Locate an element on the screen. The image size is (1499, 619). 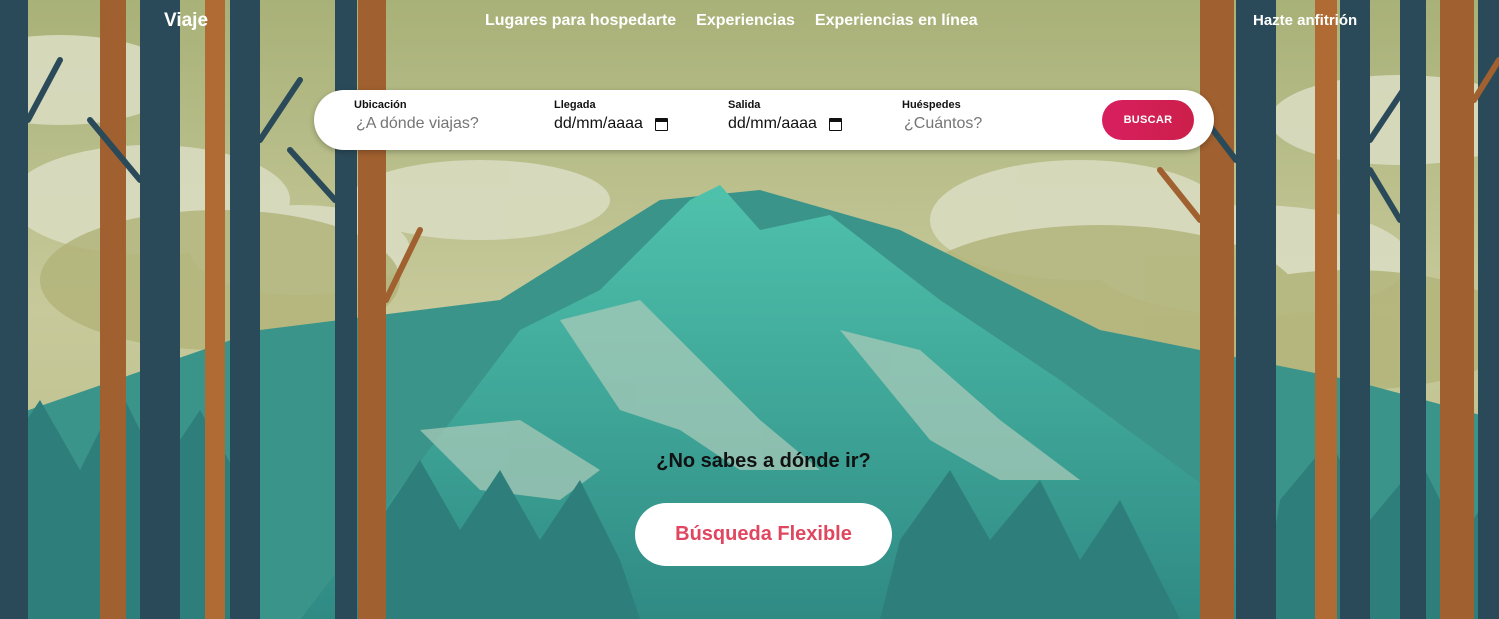
nav-link-stays: Lugares para hospedarte is located at coordinates (580, 21).